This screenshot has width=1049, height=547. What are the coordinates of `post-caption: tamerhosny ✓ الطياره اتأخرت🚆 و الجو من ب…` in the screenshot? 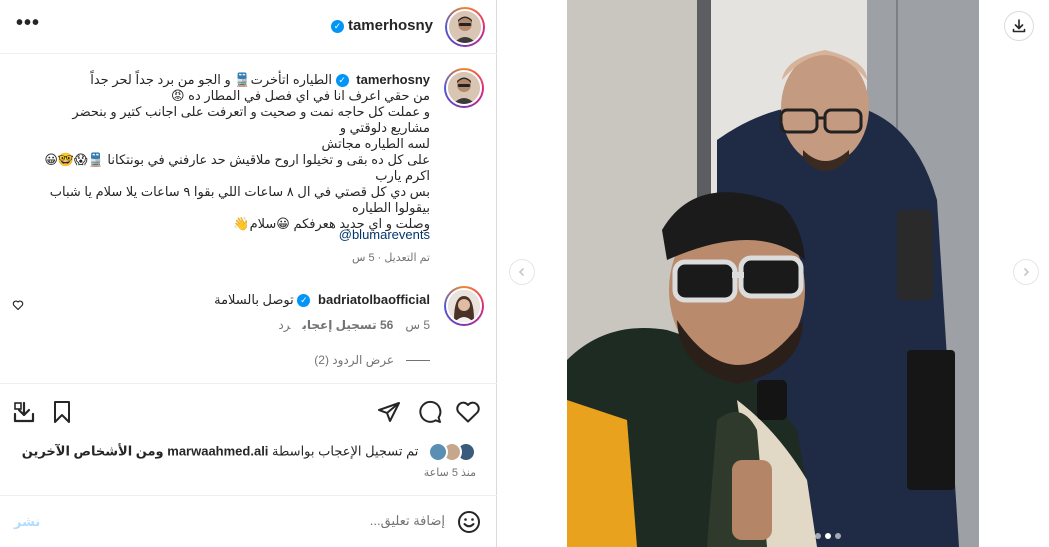 It's located at (230, 152).